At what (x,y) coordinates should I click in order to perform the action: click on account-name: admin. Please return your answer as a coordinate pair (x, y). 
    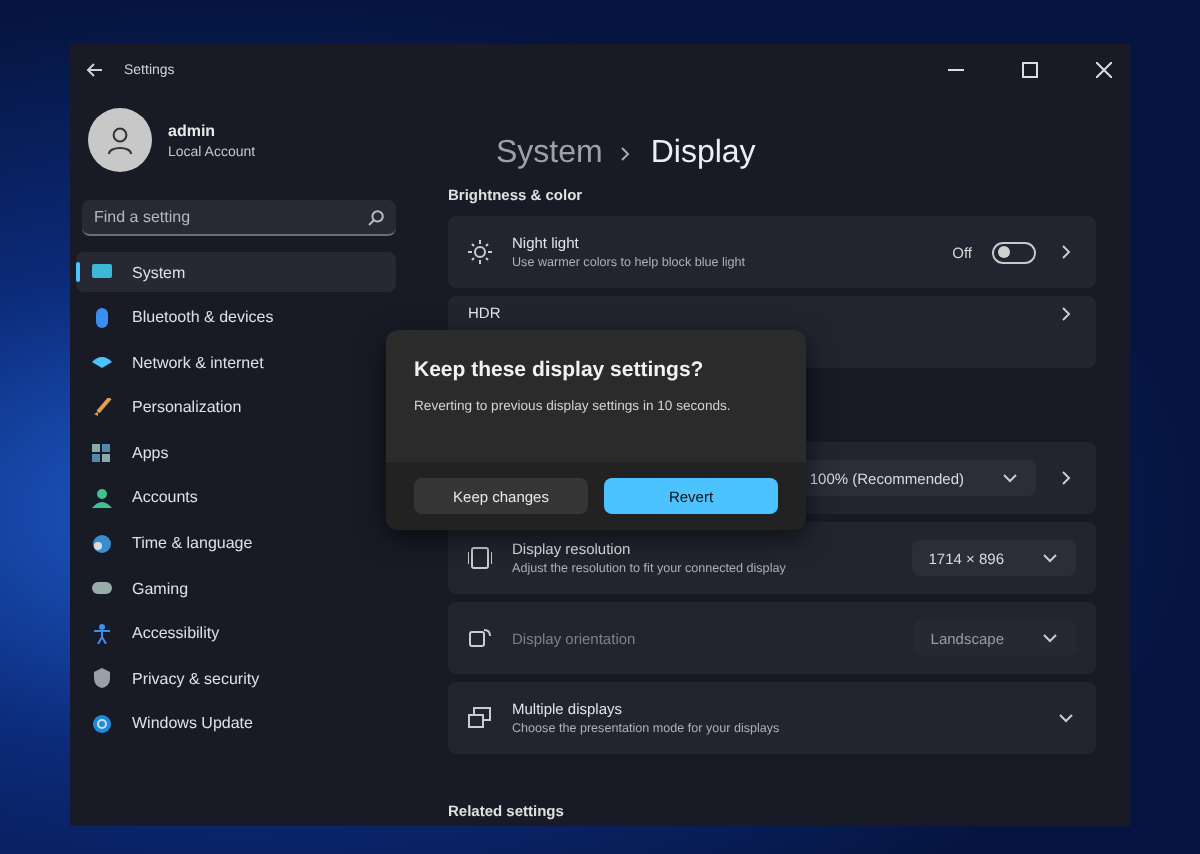
    Looking at the image, I should click on (193, 130).